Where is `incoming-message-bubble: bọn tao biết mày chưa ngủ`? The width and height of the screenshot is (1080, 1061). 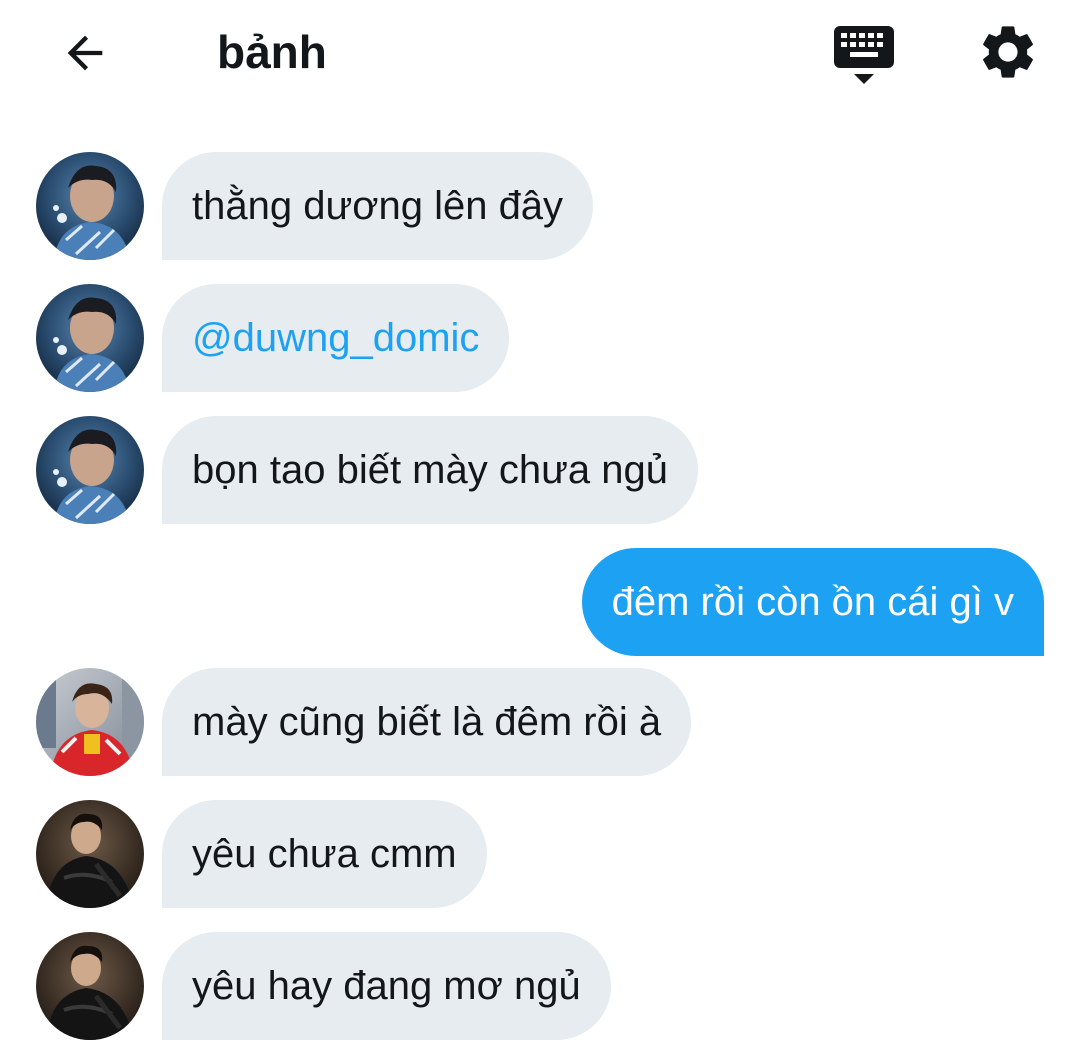 incoming-message-bubble: bọn tao biết mày chưa ngủ is located at coordinates (430, 470).